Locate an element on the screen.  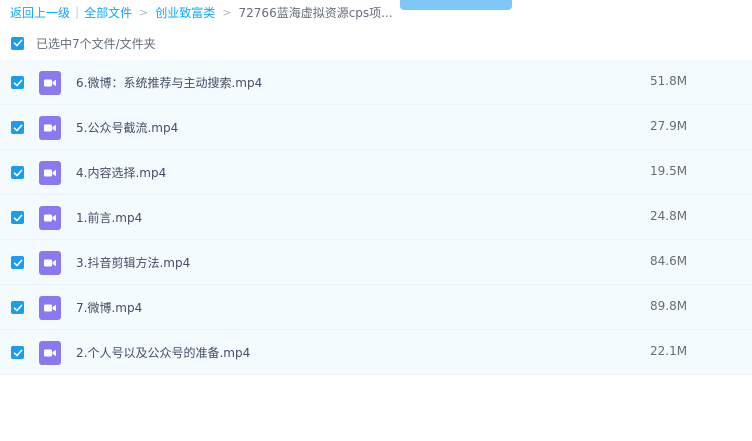
file-name: 2.个人号以及公众号的准备.mp4 is located at coordinates (163, 352).